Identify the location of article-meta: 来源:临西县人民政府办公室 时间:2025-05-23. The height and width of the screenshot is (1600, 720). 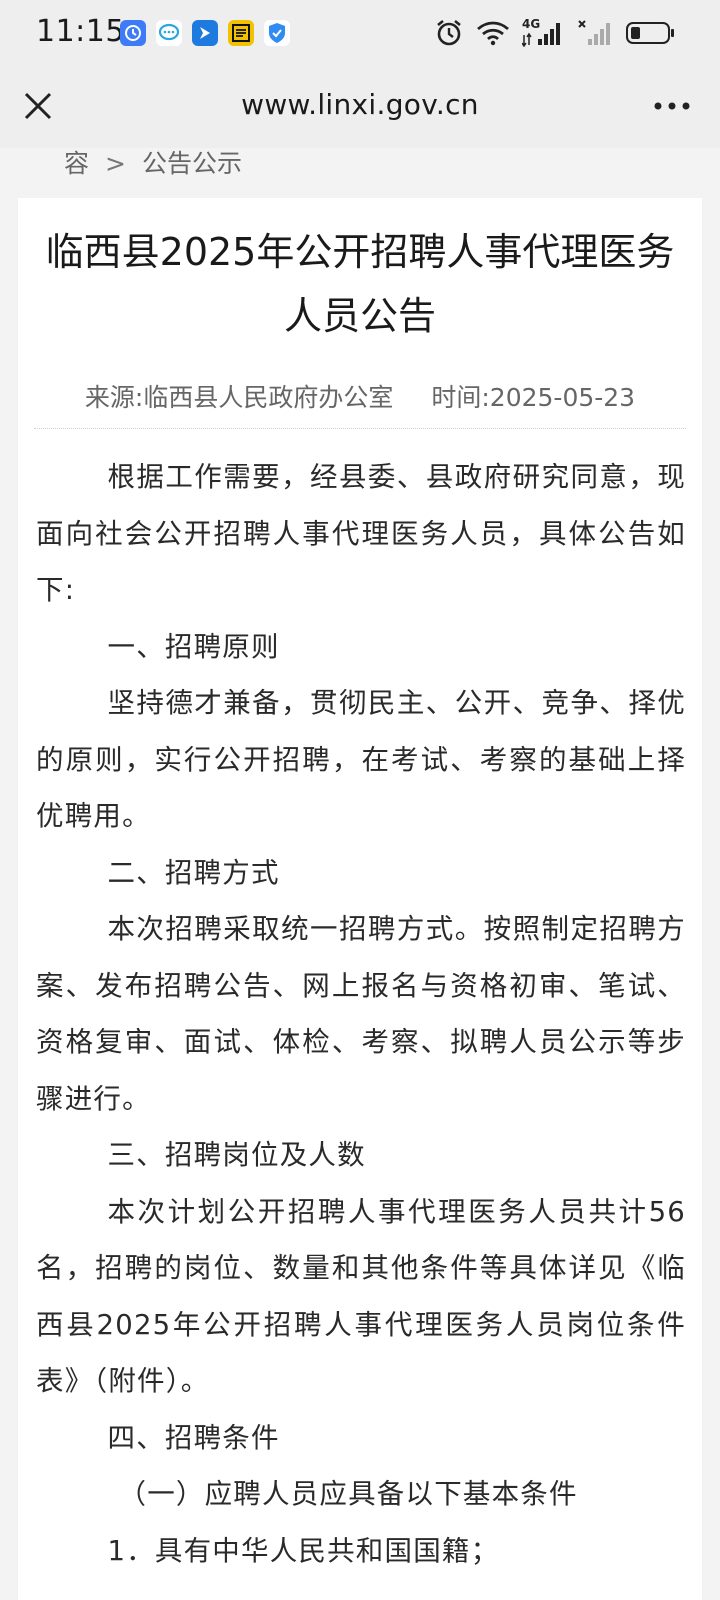
(360, 398).